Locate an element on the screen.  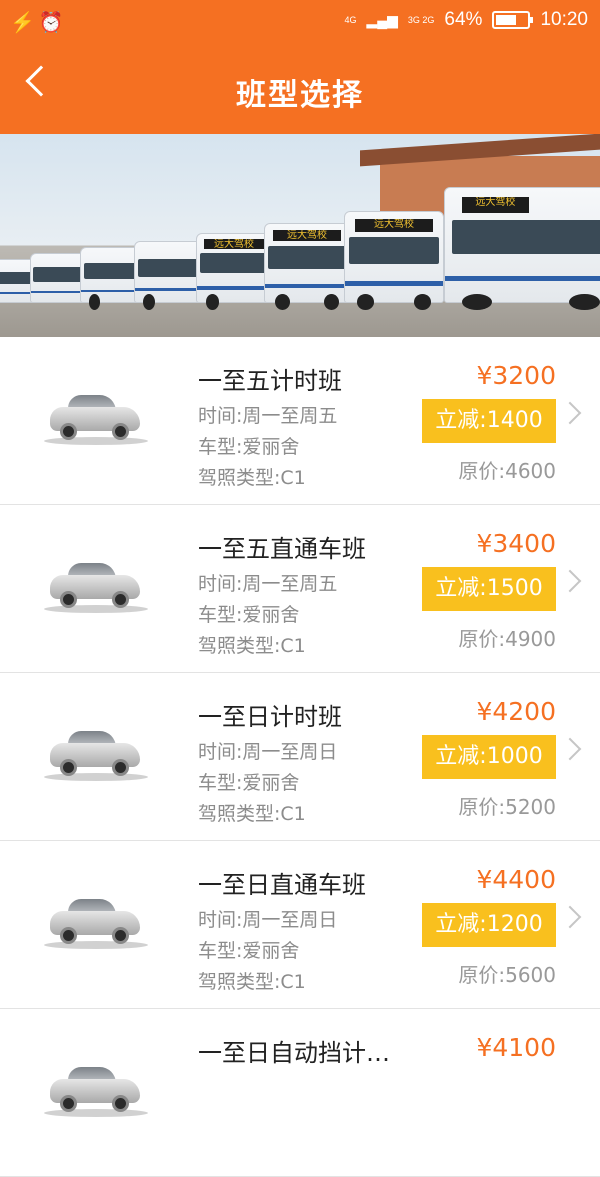
original-price: 原价:5600 is located at coordinates (507, 975).